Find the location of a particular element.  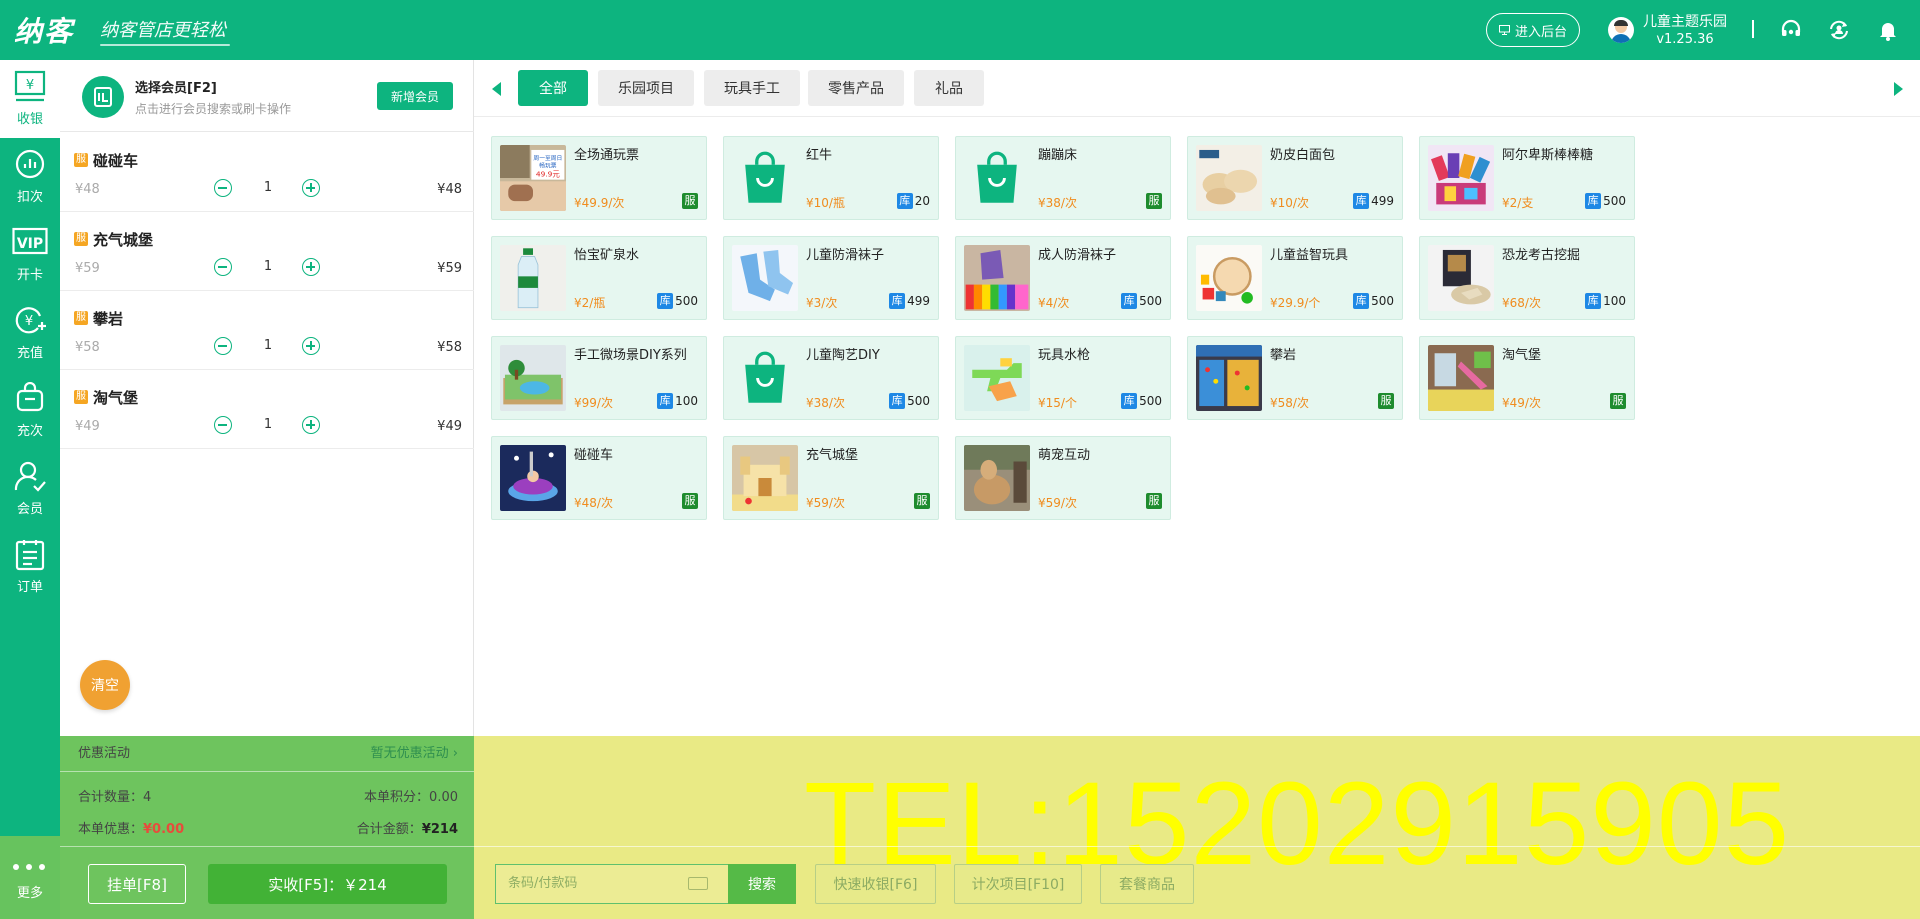

product-name: 怡宝矿泉水 is located at coordinates (607, 255).